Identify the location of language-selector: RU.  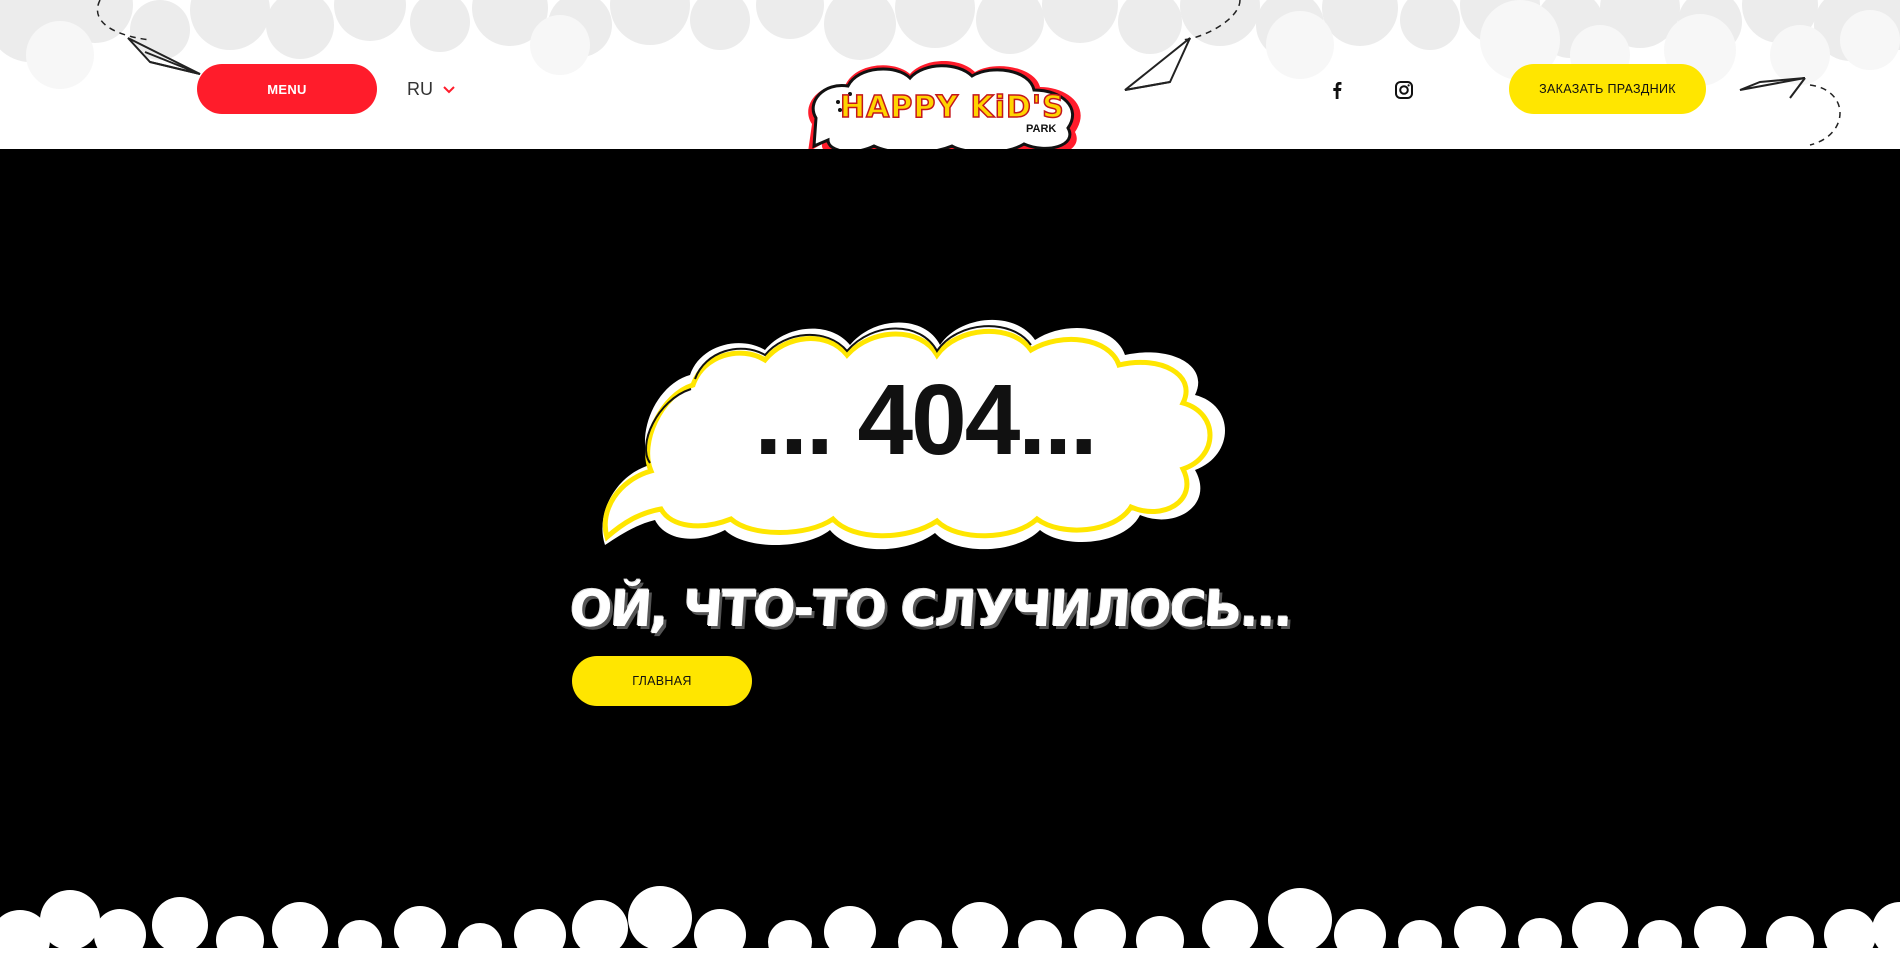
(431, 89).